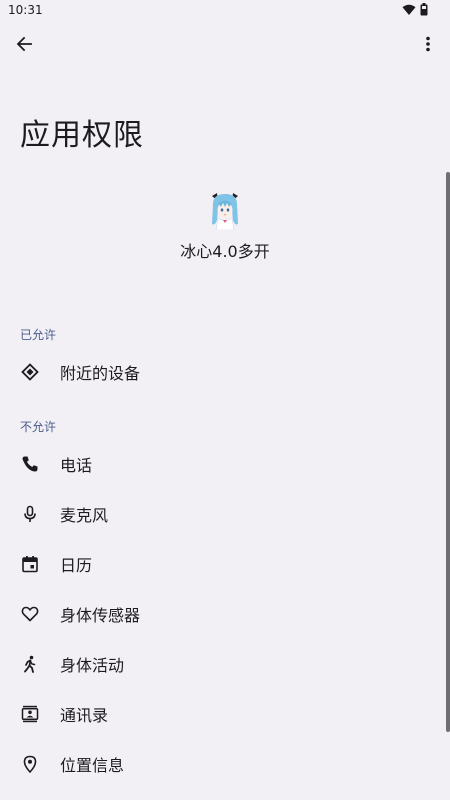 The height and width of the screenshot is (800, 450). What do you see at coordinates (76, 465) in the screenshot?
I see `permission-label: 电话` at bounding box center [76, 465].